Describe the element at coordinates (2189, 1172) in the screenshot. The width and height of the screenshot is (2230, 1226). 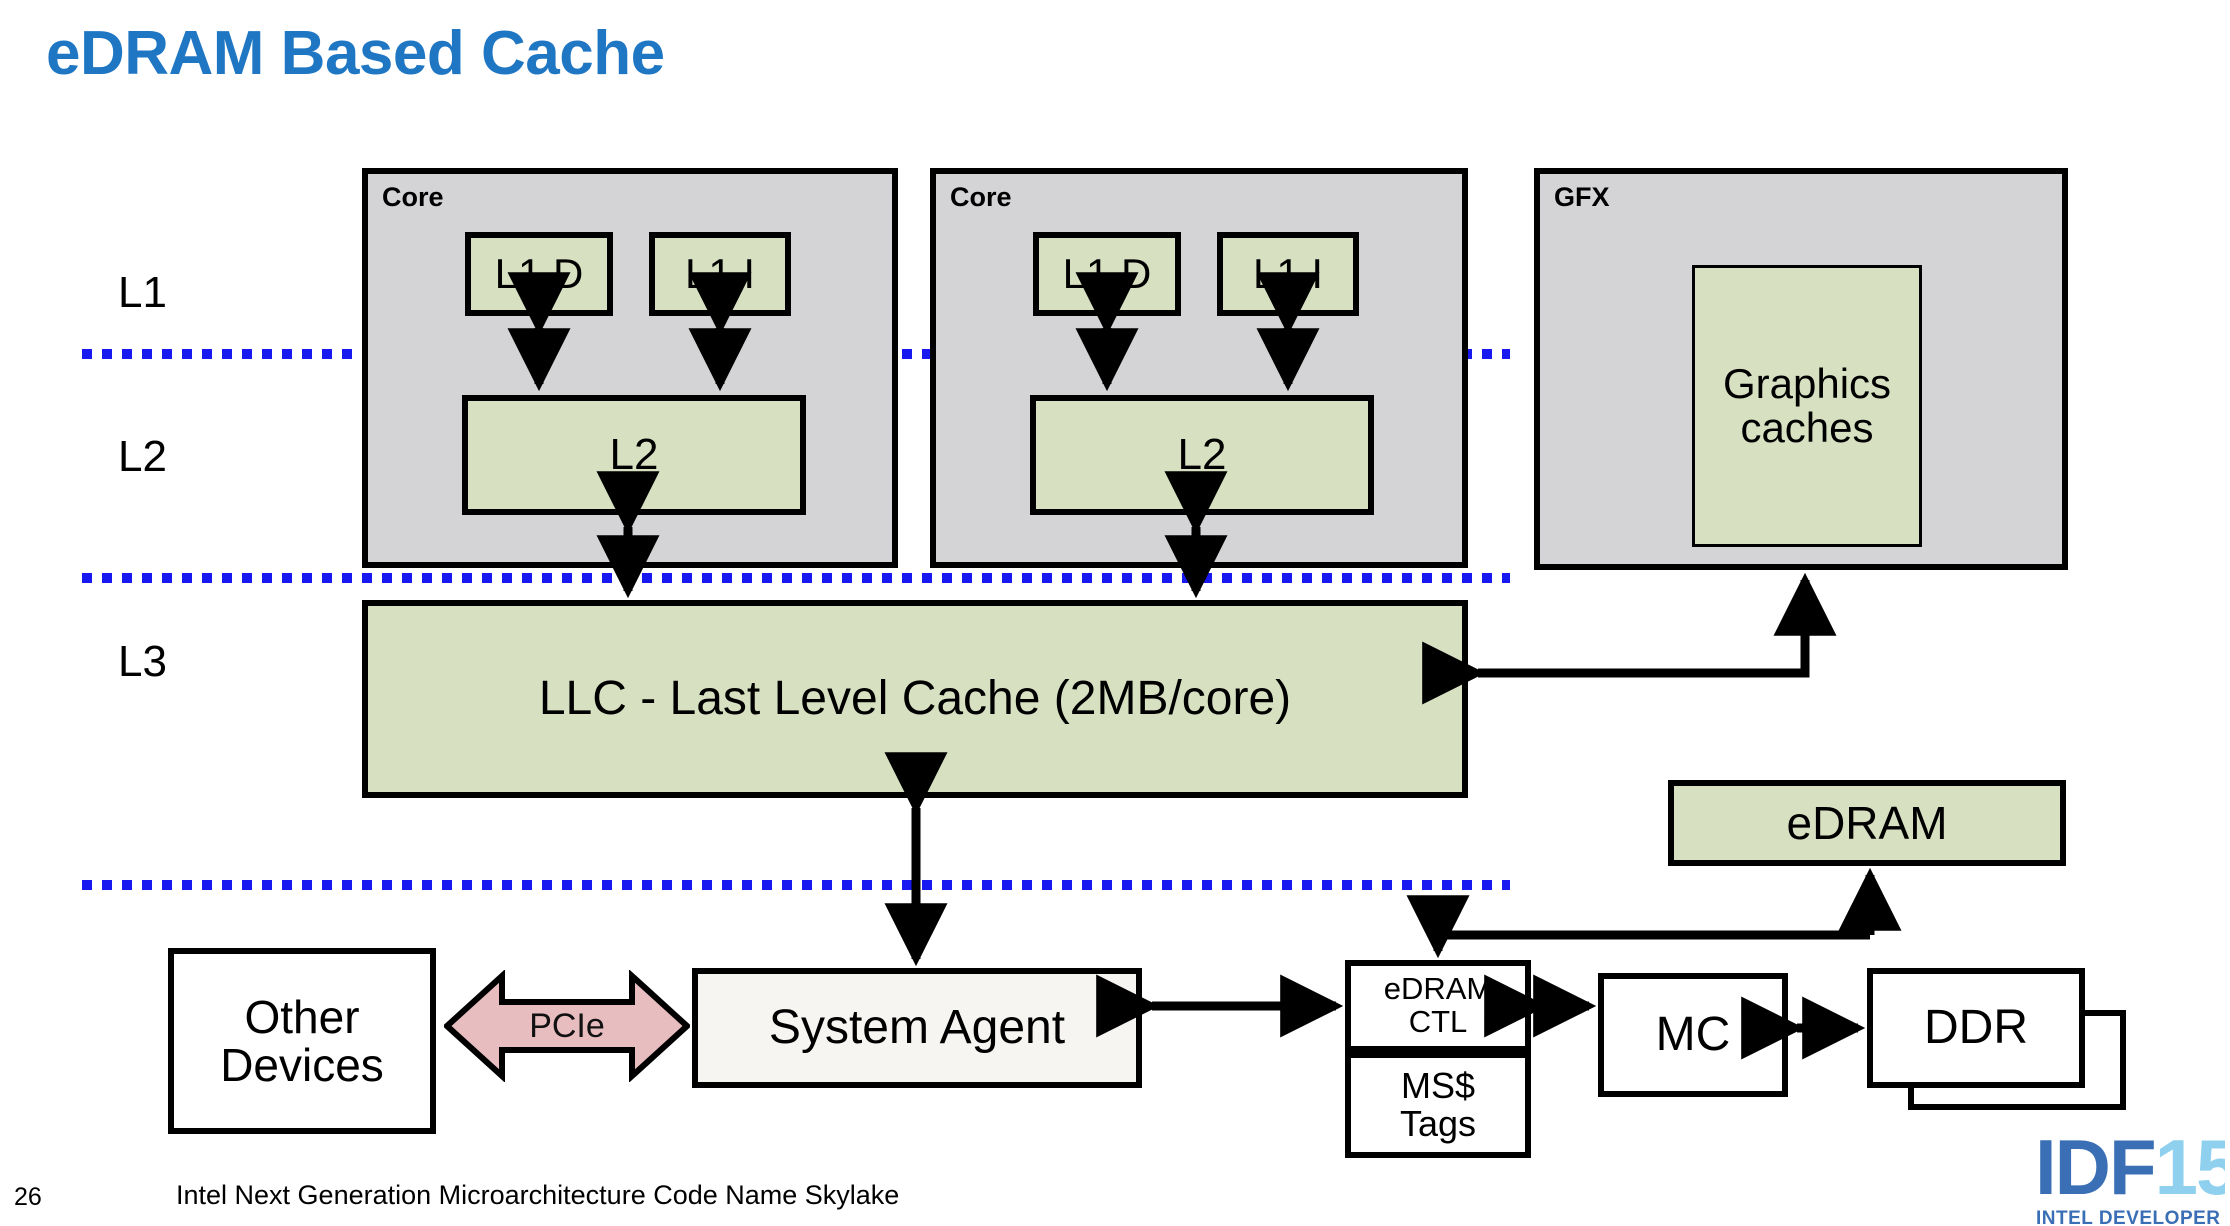
I see `idf-logo-15: 15` at that location.